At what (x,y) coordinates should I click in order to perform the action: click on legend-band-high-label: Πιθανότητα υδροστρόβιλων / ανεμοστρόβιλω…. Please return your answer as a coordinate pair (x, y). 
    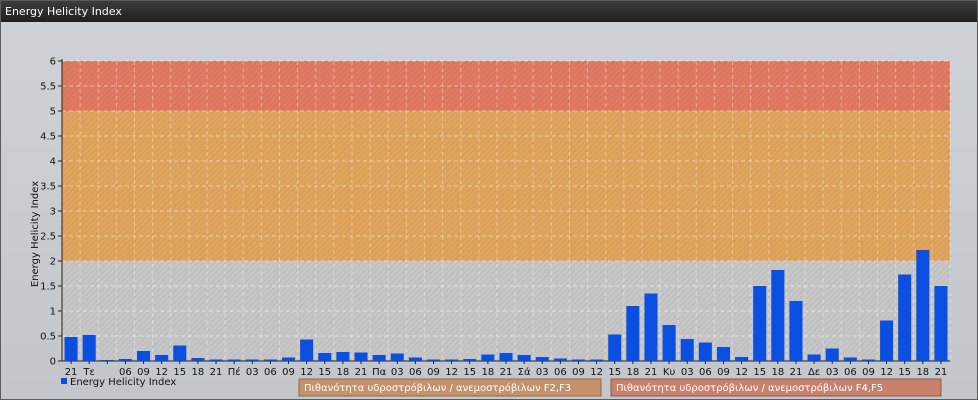
    Looking at the image, I should click on (749, 388).